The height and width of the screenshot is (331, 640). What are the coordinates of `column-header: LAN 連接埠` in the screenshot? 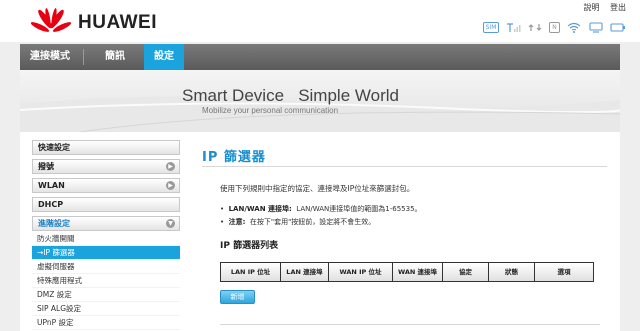 It's located at (305, 272).